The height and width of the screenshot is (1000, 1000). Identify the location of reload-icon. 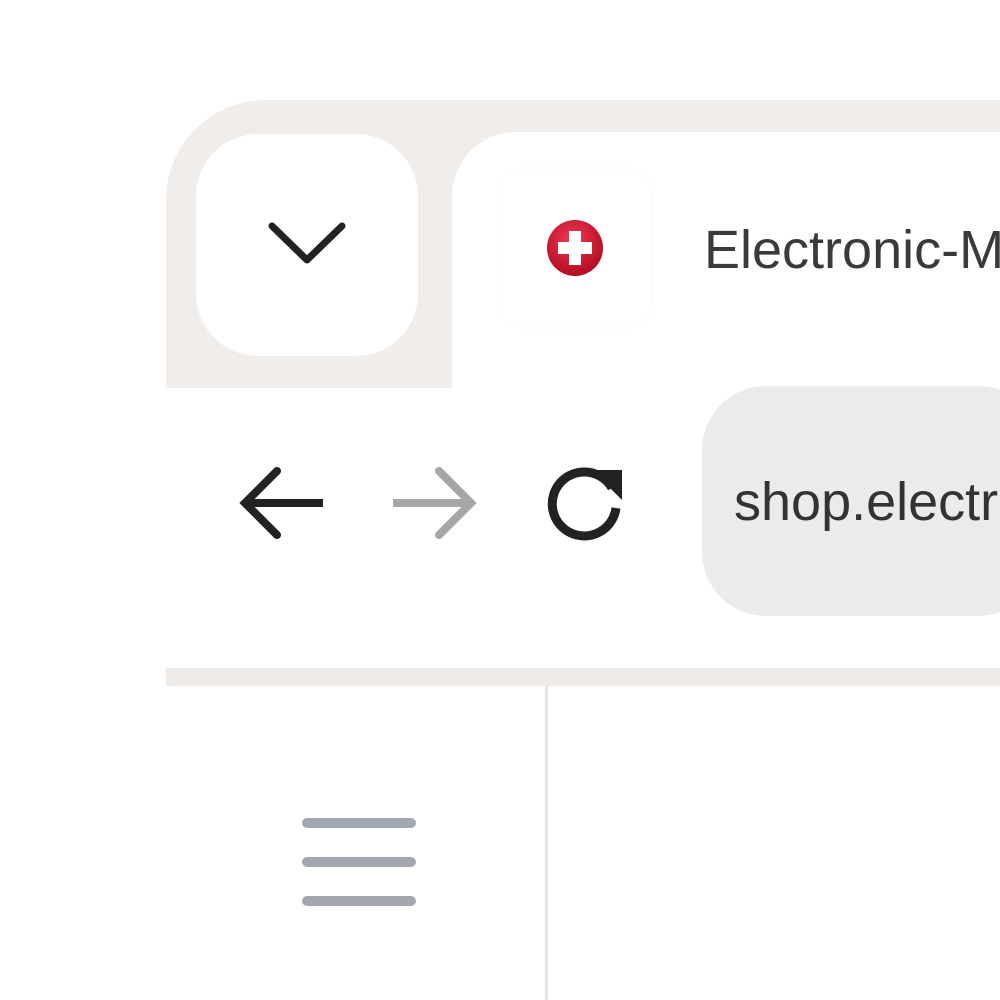
(584, 504).